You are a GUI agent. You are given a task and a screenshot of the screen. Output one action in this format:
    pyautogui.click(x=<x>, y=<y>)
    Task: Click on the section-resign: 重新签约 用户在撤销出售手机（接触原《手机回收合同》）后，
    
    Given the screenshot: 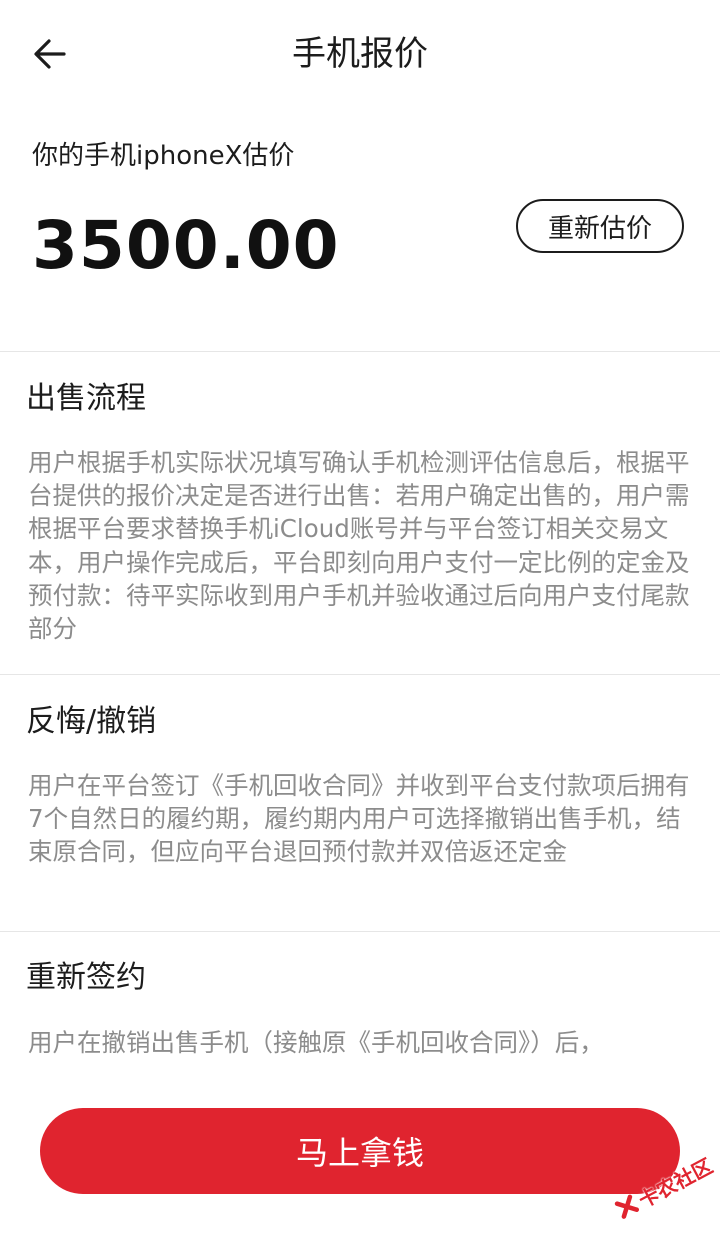 What is the action you would take?
    pyautogui.click(x=360, y=999)
    